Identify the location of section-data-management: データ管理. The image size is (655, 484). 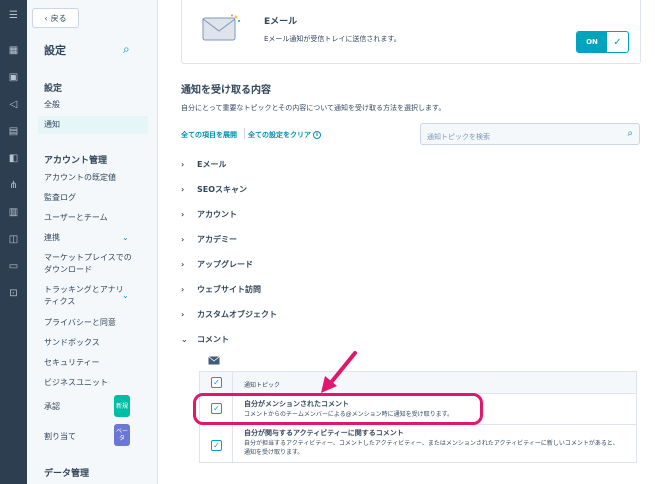
(67, 474).